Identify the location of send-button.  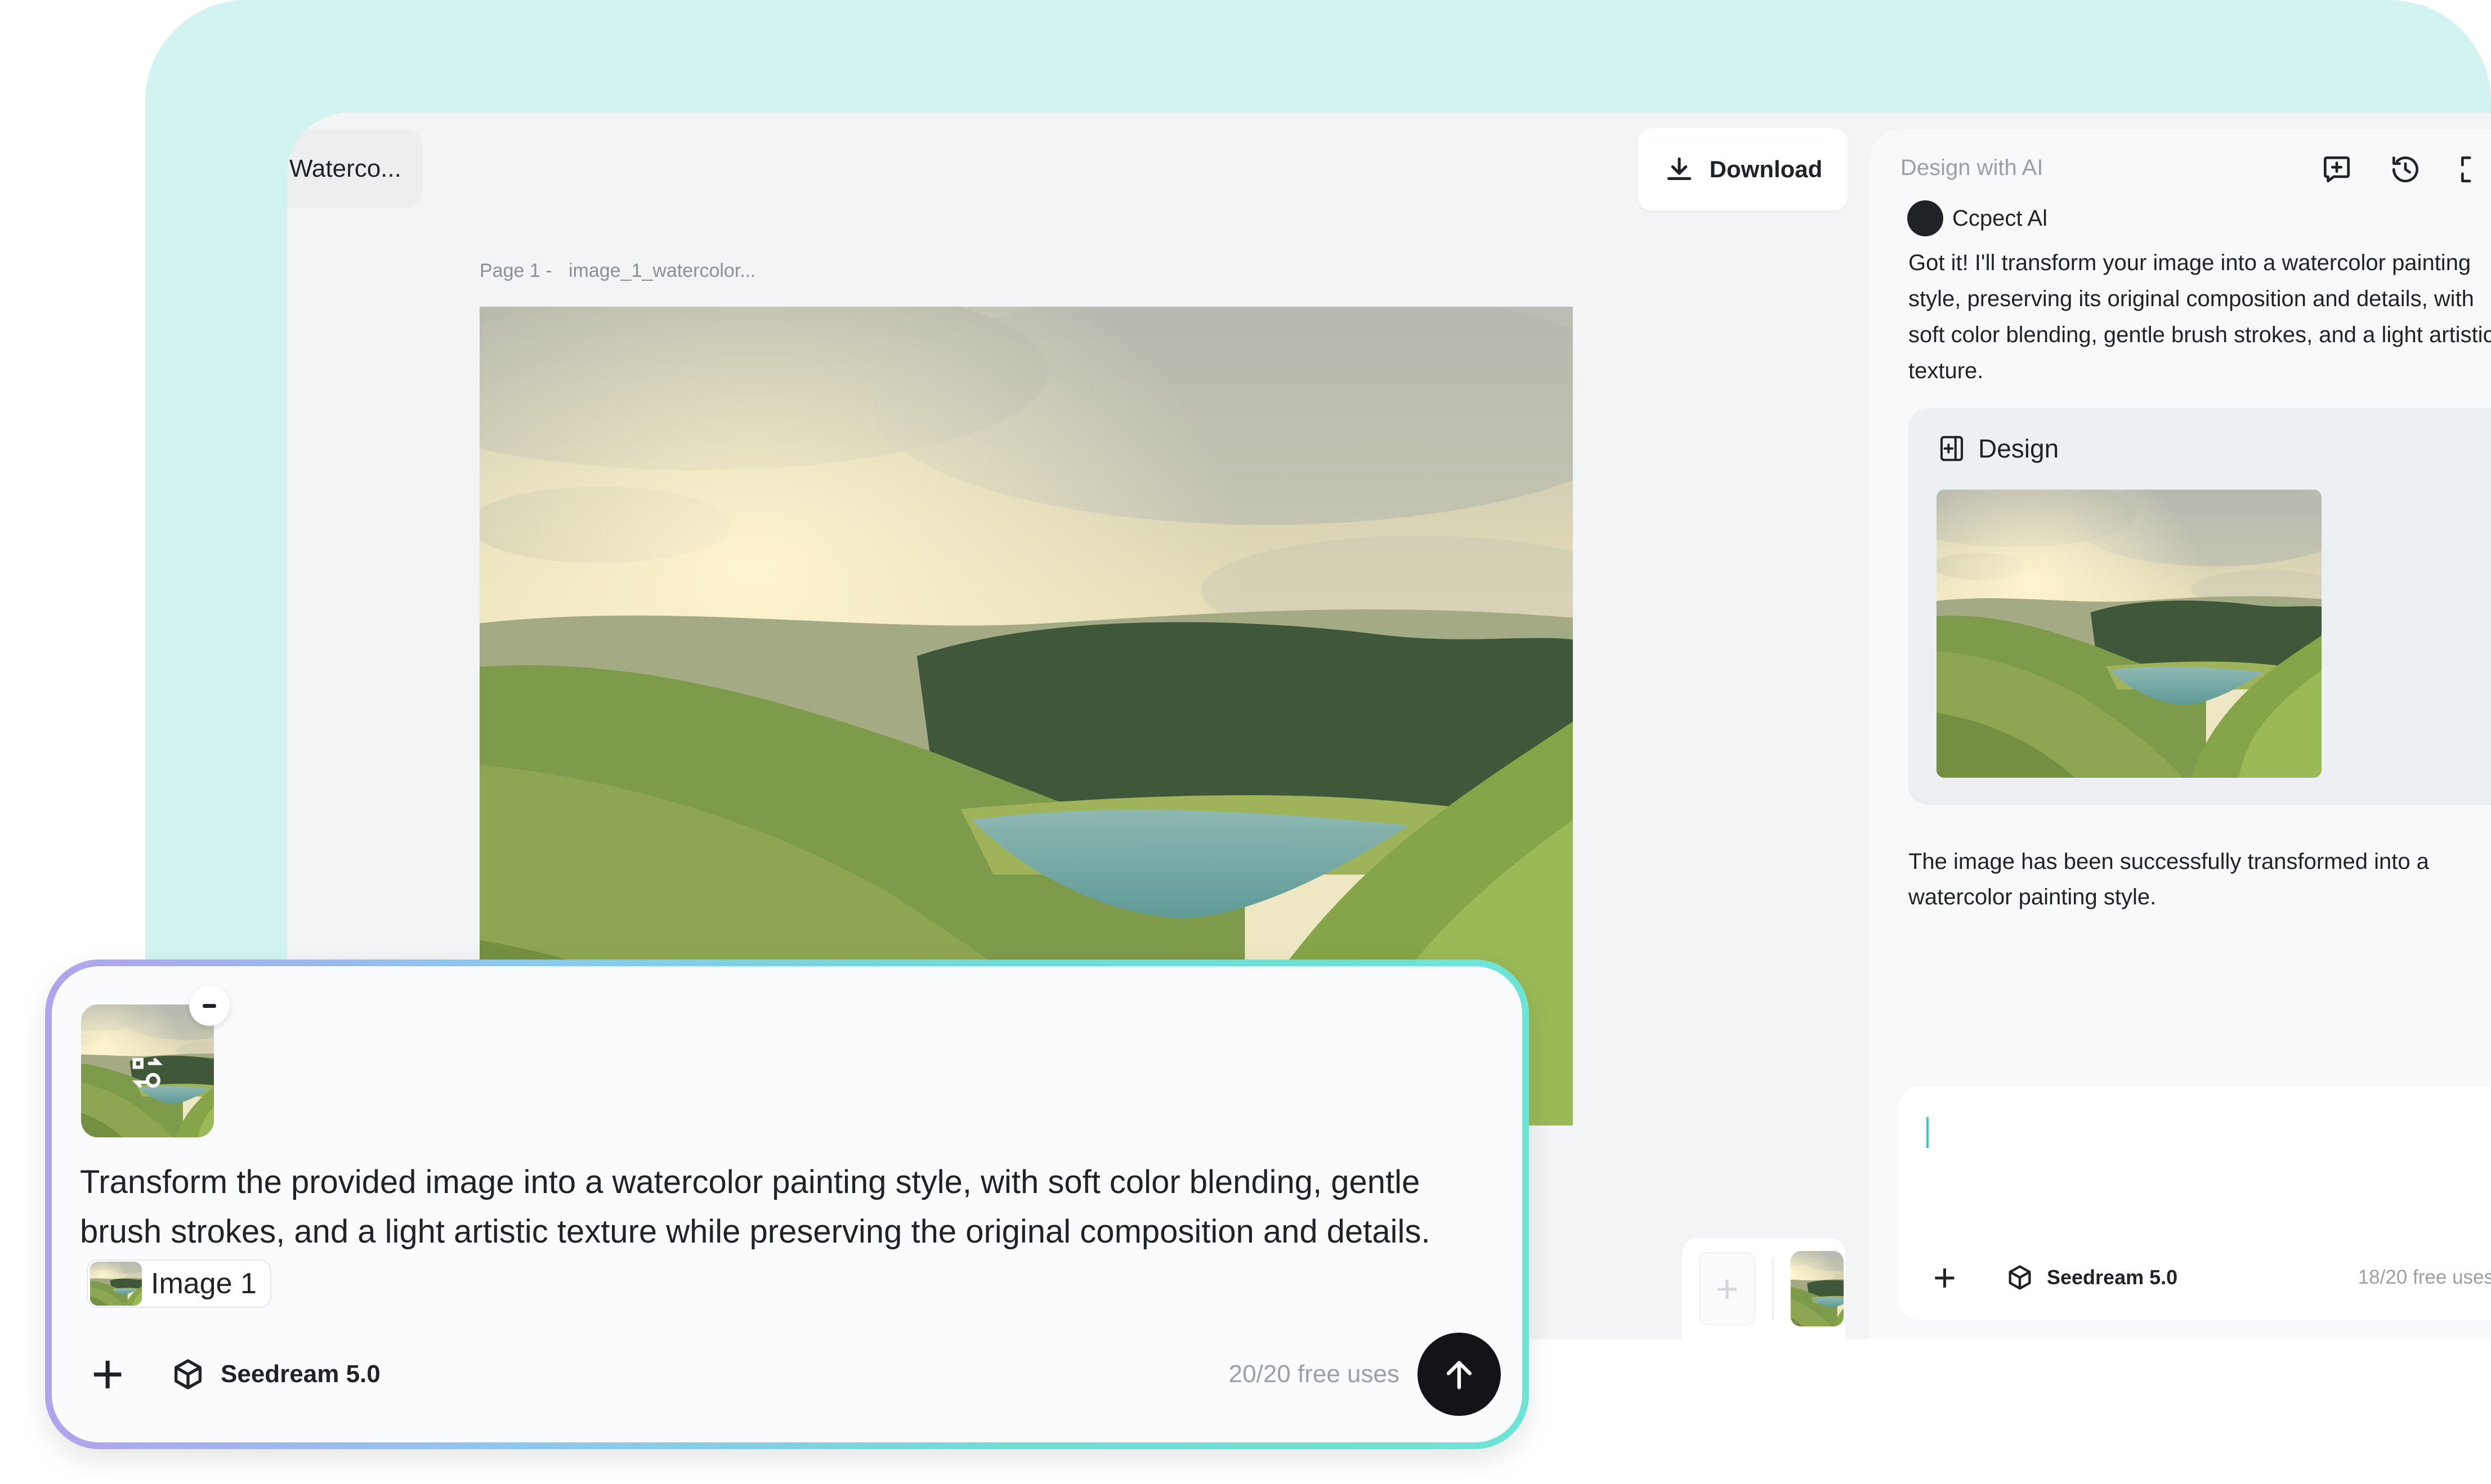
(1459, 1374).